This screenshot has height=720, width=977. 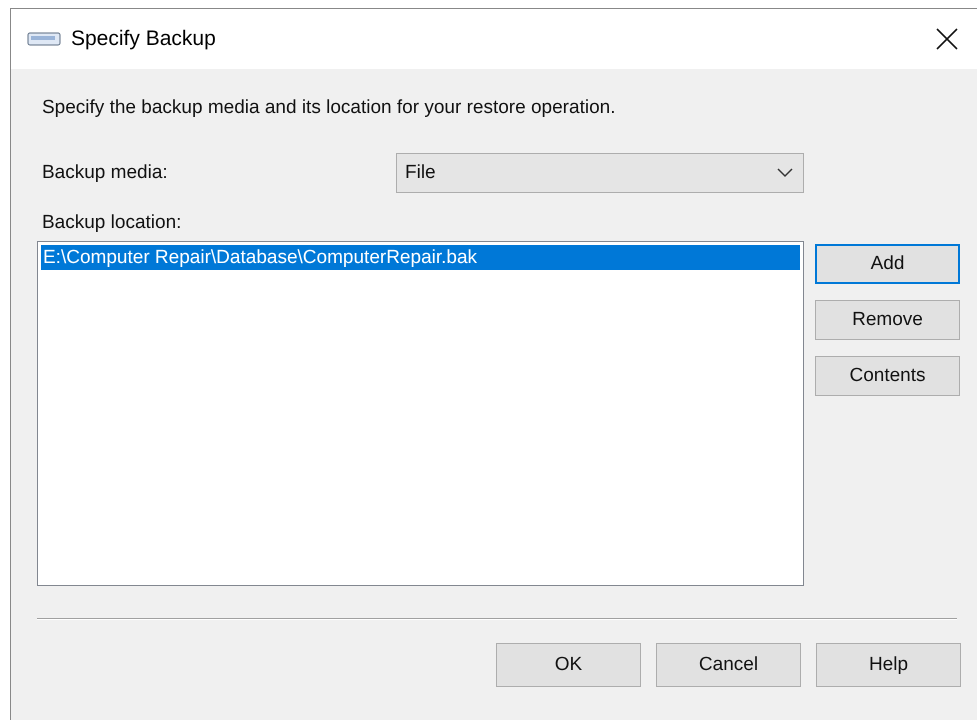 What do you see at coordinates (887, 320) in the screenshot?
I see `side-button: Remove` at bounding box center [887, 320].